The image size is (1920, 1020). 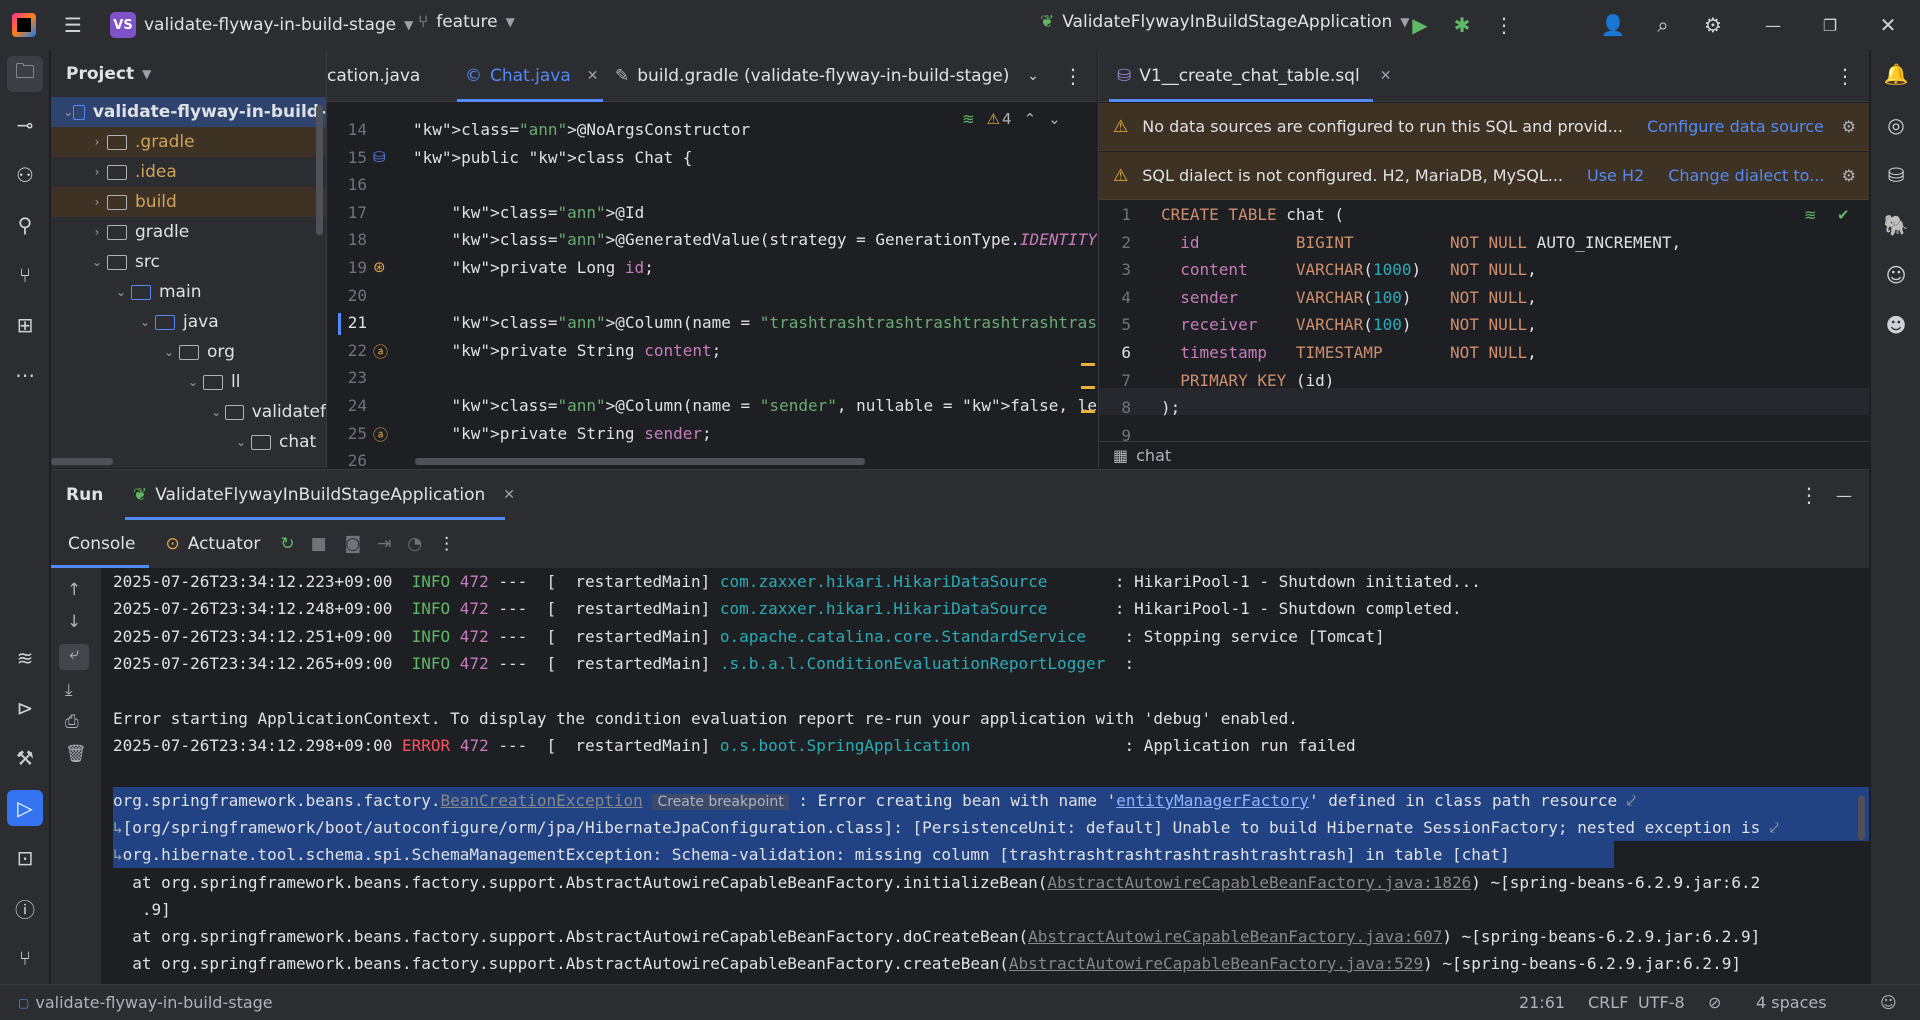 I want to click on main-menu-icon: ☰, so click(x=73, y=25).